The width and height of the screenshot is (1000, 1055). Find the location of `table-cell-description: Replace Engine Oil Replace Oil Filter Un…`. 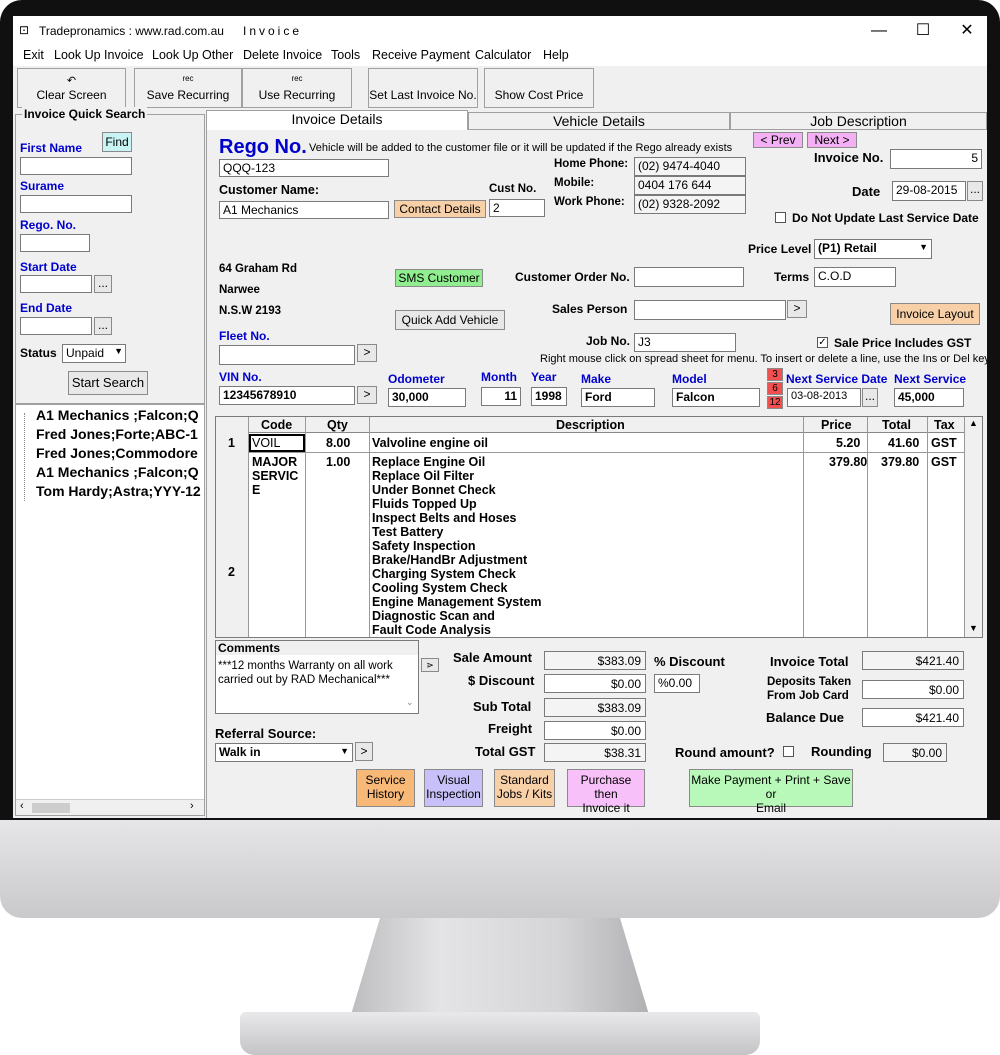

table-cell-description: Replace Engine Oil Replace Oil Filter Un… is located at coordinates (587, 546).